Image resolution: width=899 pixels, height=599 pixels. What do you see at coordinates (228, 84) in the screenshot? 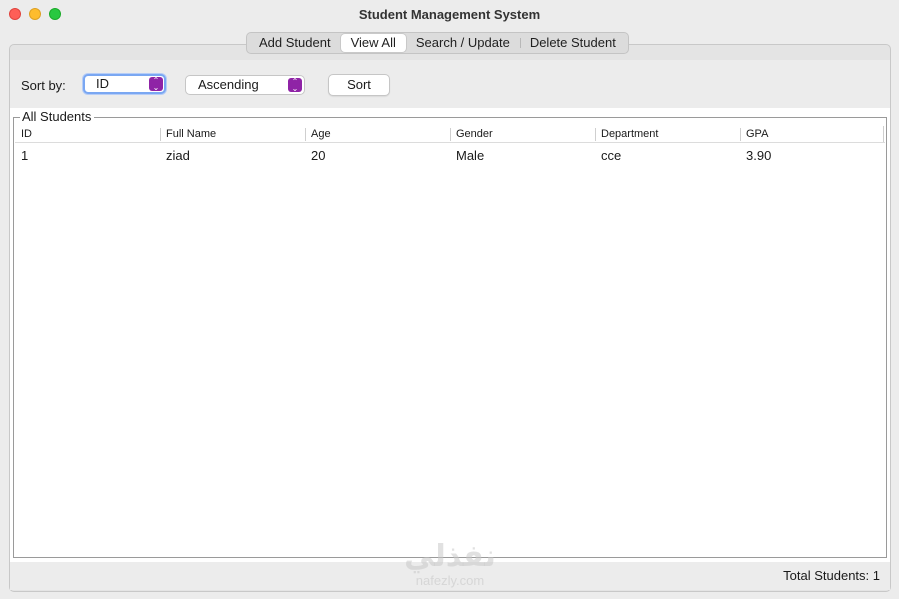
I see `sort-order-value: Ascending` at bounding box center [228, 84].